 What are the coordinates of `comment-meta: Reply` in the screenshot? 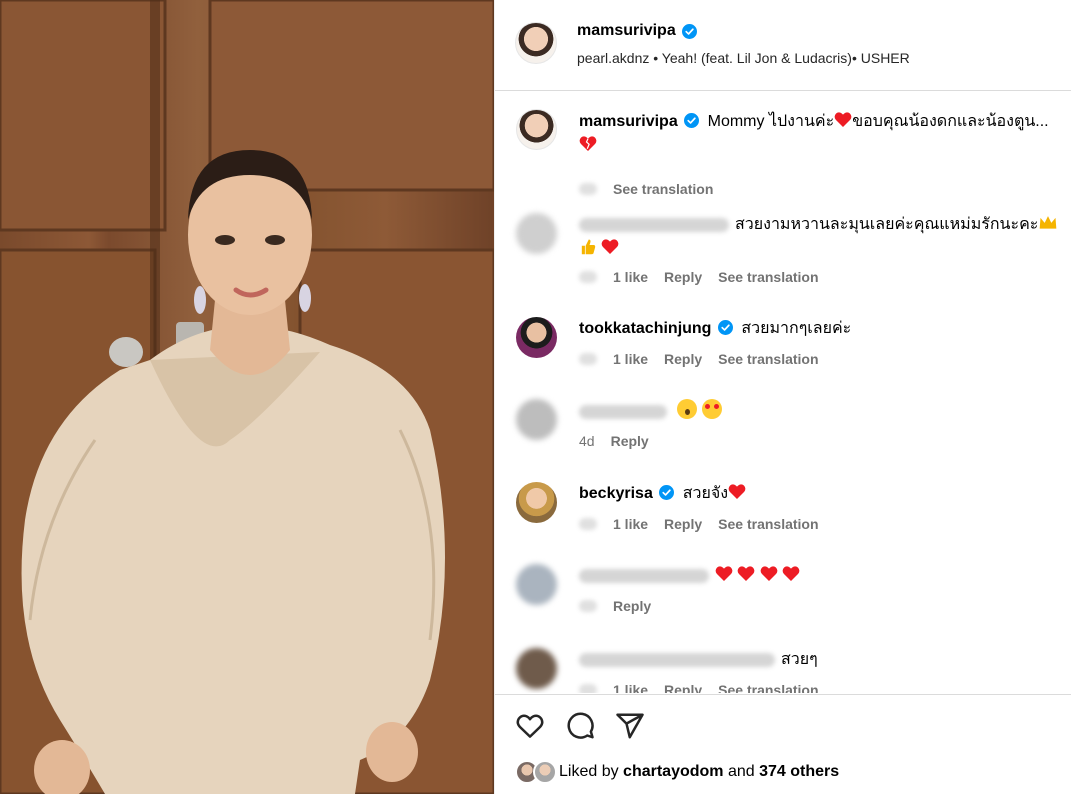 It's located at (615, 606).